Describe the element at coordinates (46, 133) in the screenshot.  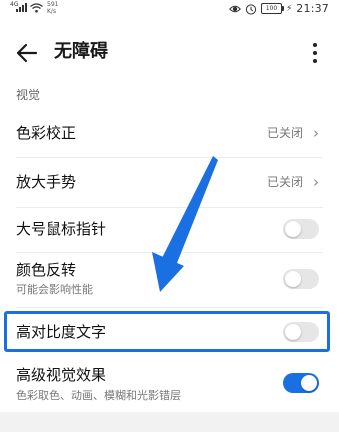
I see `setting-label: 色彩校正` at that location.